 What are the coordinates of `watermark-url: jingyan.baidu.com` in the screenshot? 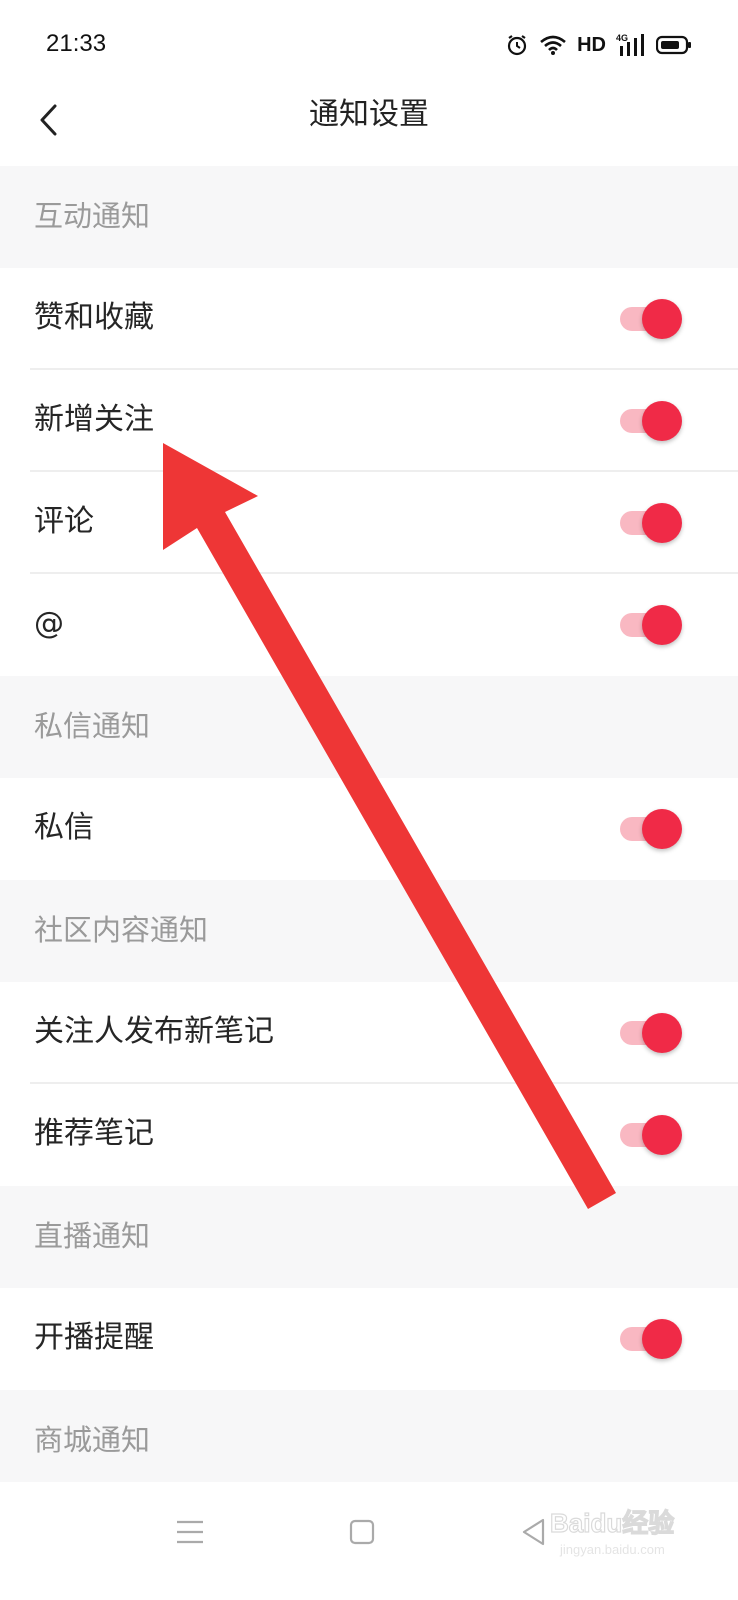 It's located at (612, 1549).